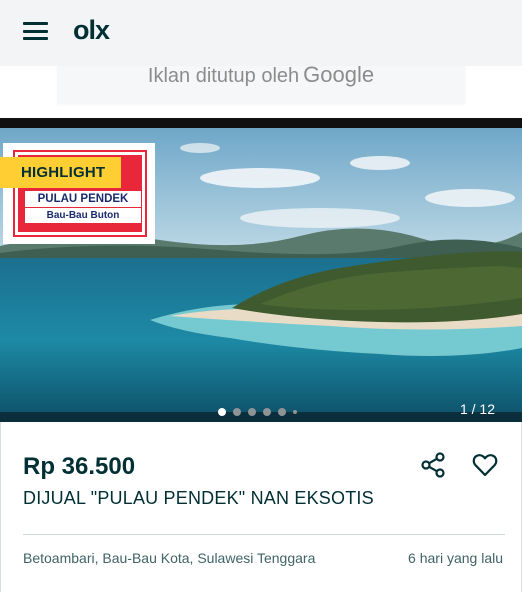  Describe the element at coordinates (485, 465) in the screenshot. I see `heart-icon` at that location.